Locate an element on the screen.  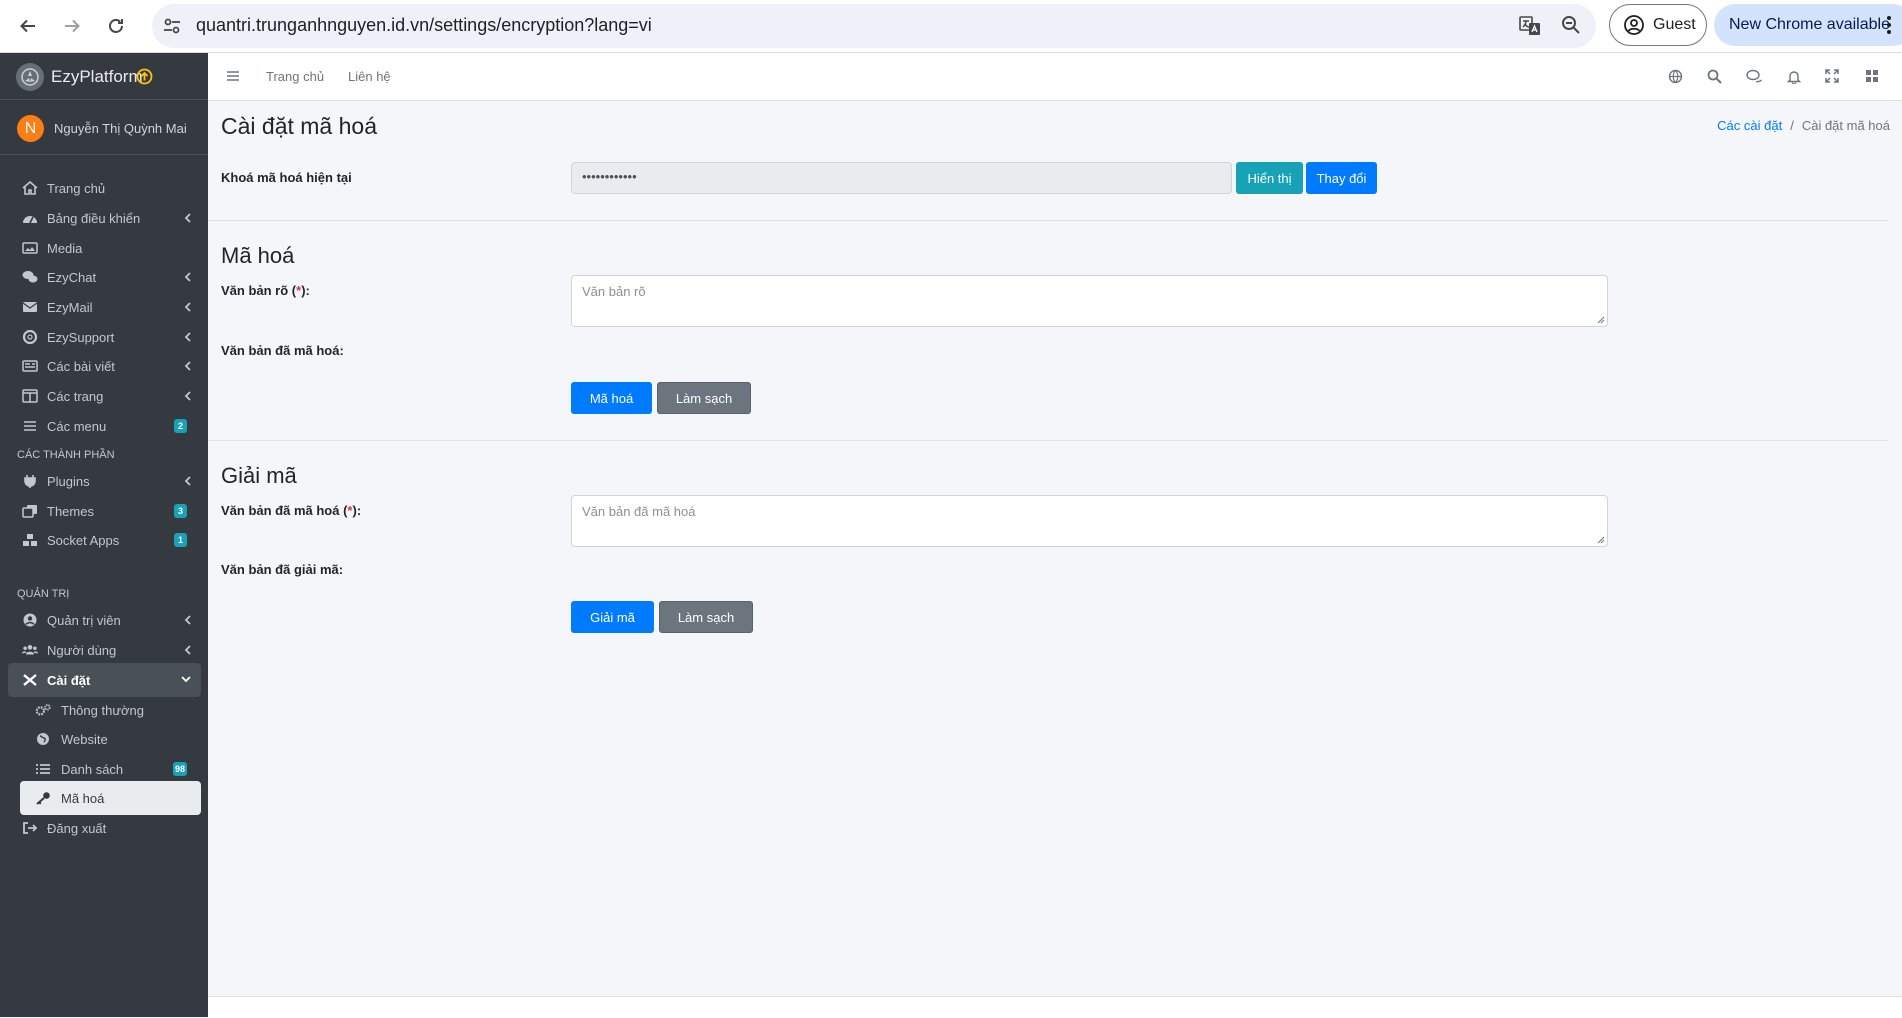
dashboard-icon is located at coordinates (30, 218).